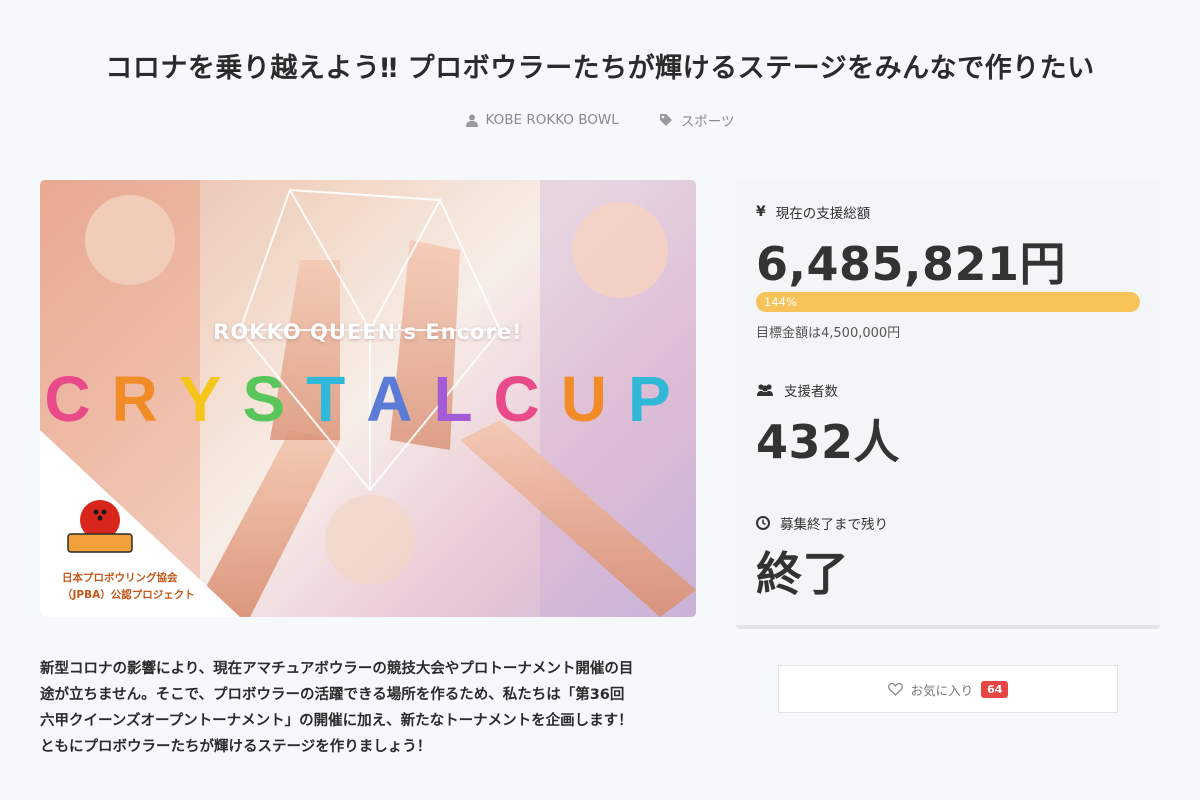  Describe the element at coordinates (942, 690) in the screenshot. I see `favorite-label: お気に入り` at that location.